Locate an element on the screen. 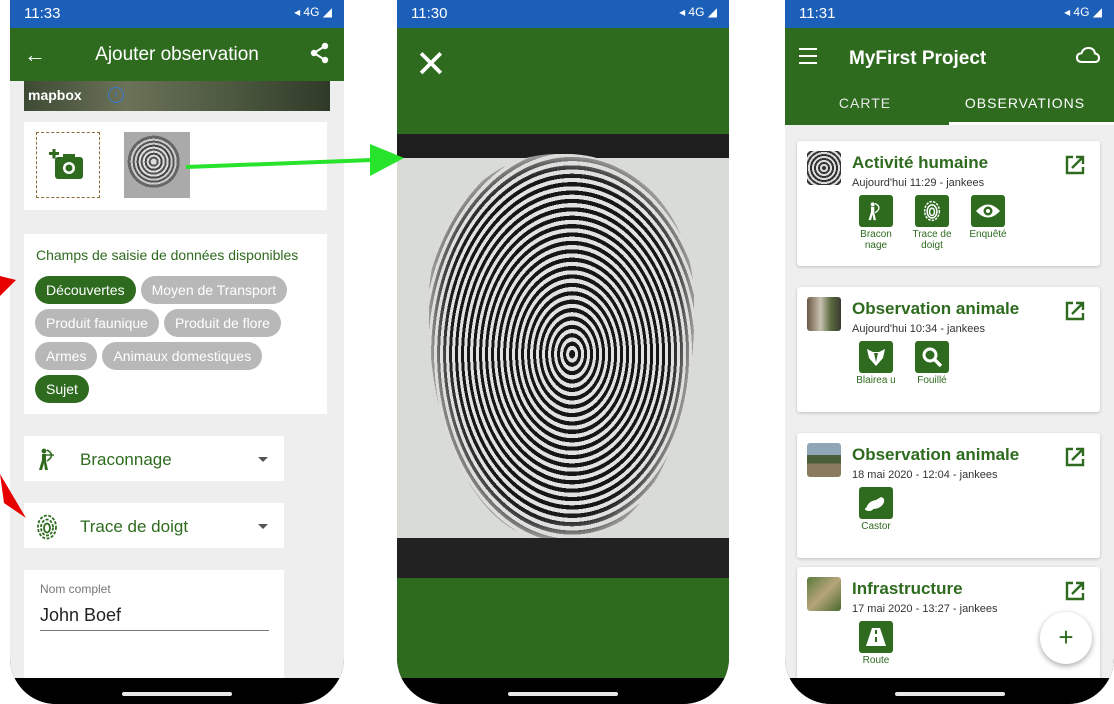 The image size is (1114, 704). red-arrow-head-top is located at coordinates (8, 286).